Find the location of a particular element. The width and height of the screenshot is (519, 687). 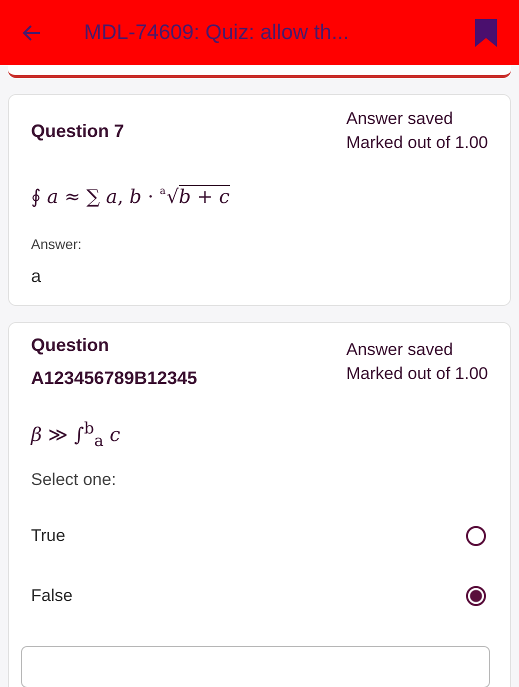

select-prompt: Select one: is located at coordinates (74, 480).